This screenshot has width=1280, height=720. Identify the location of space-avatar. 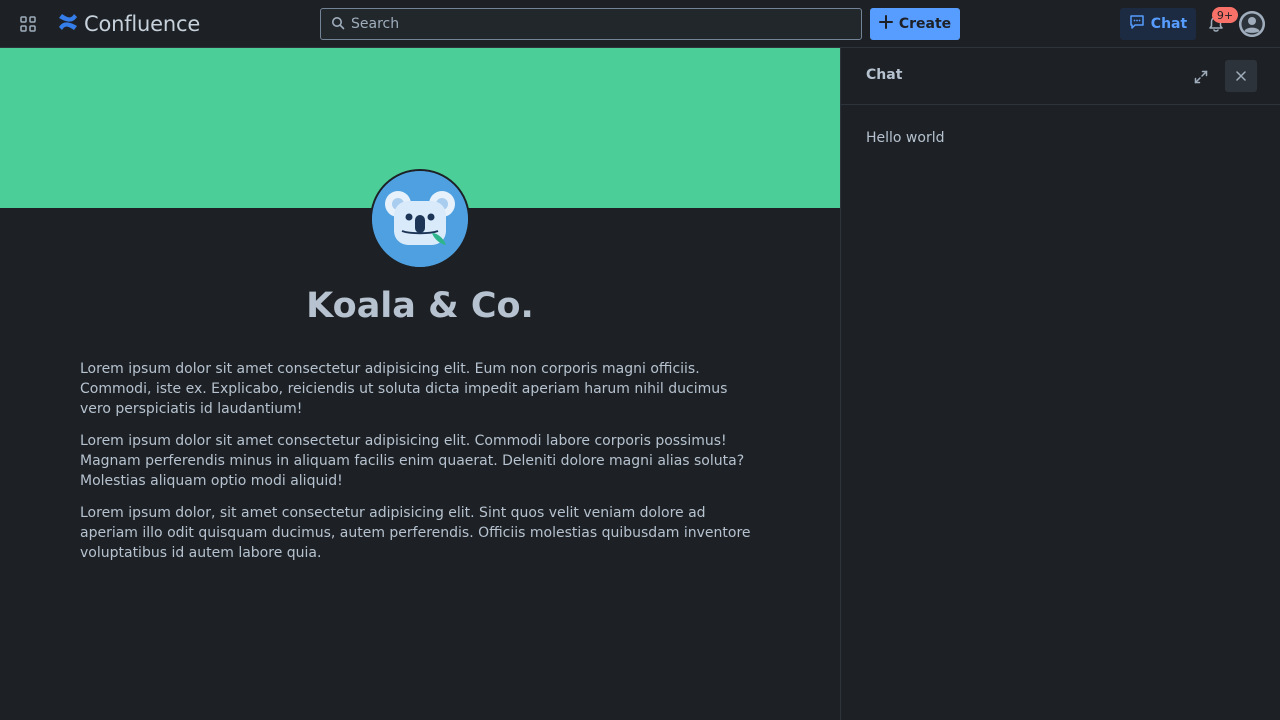
(420, 219).